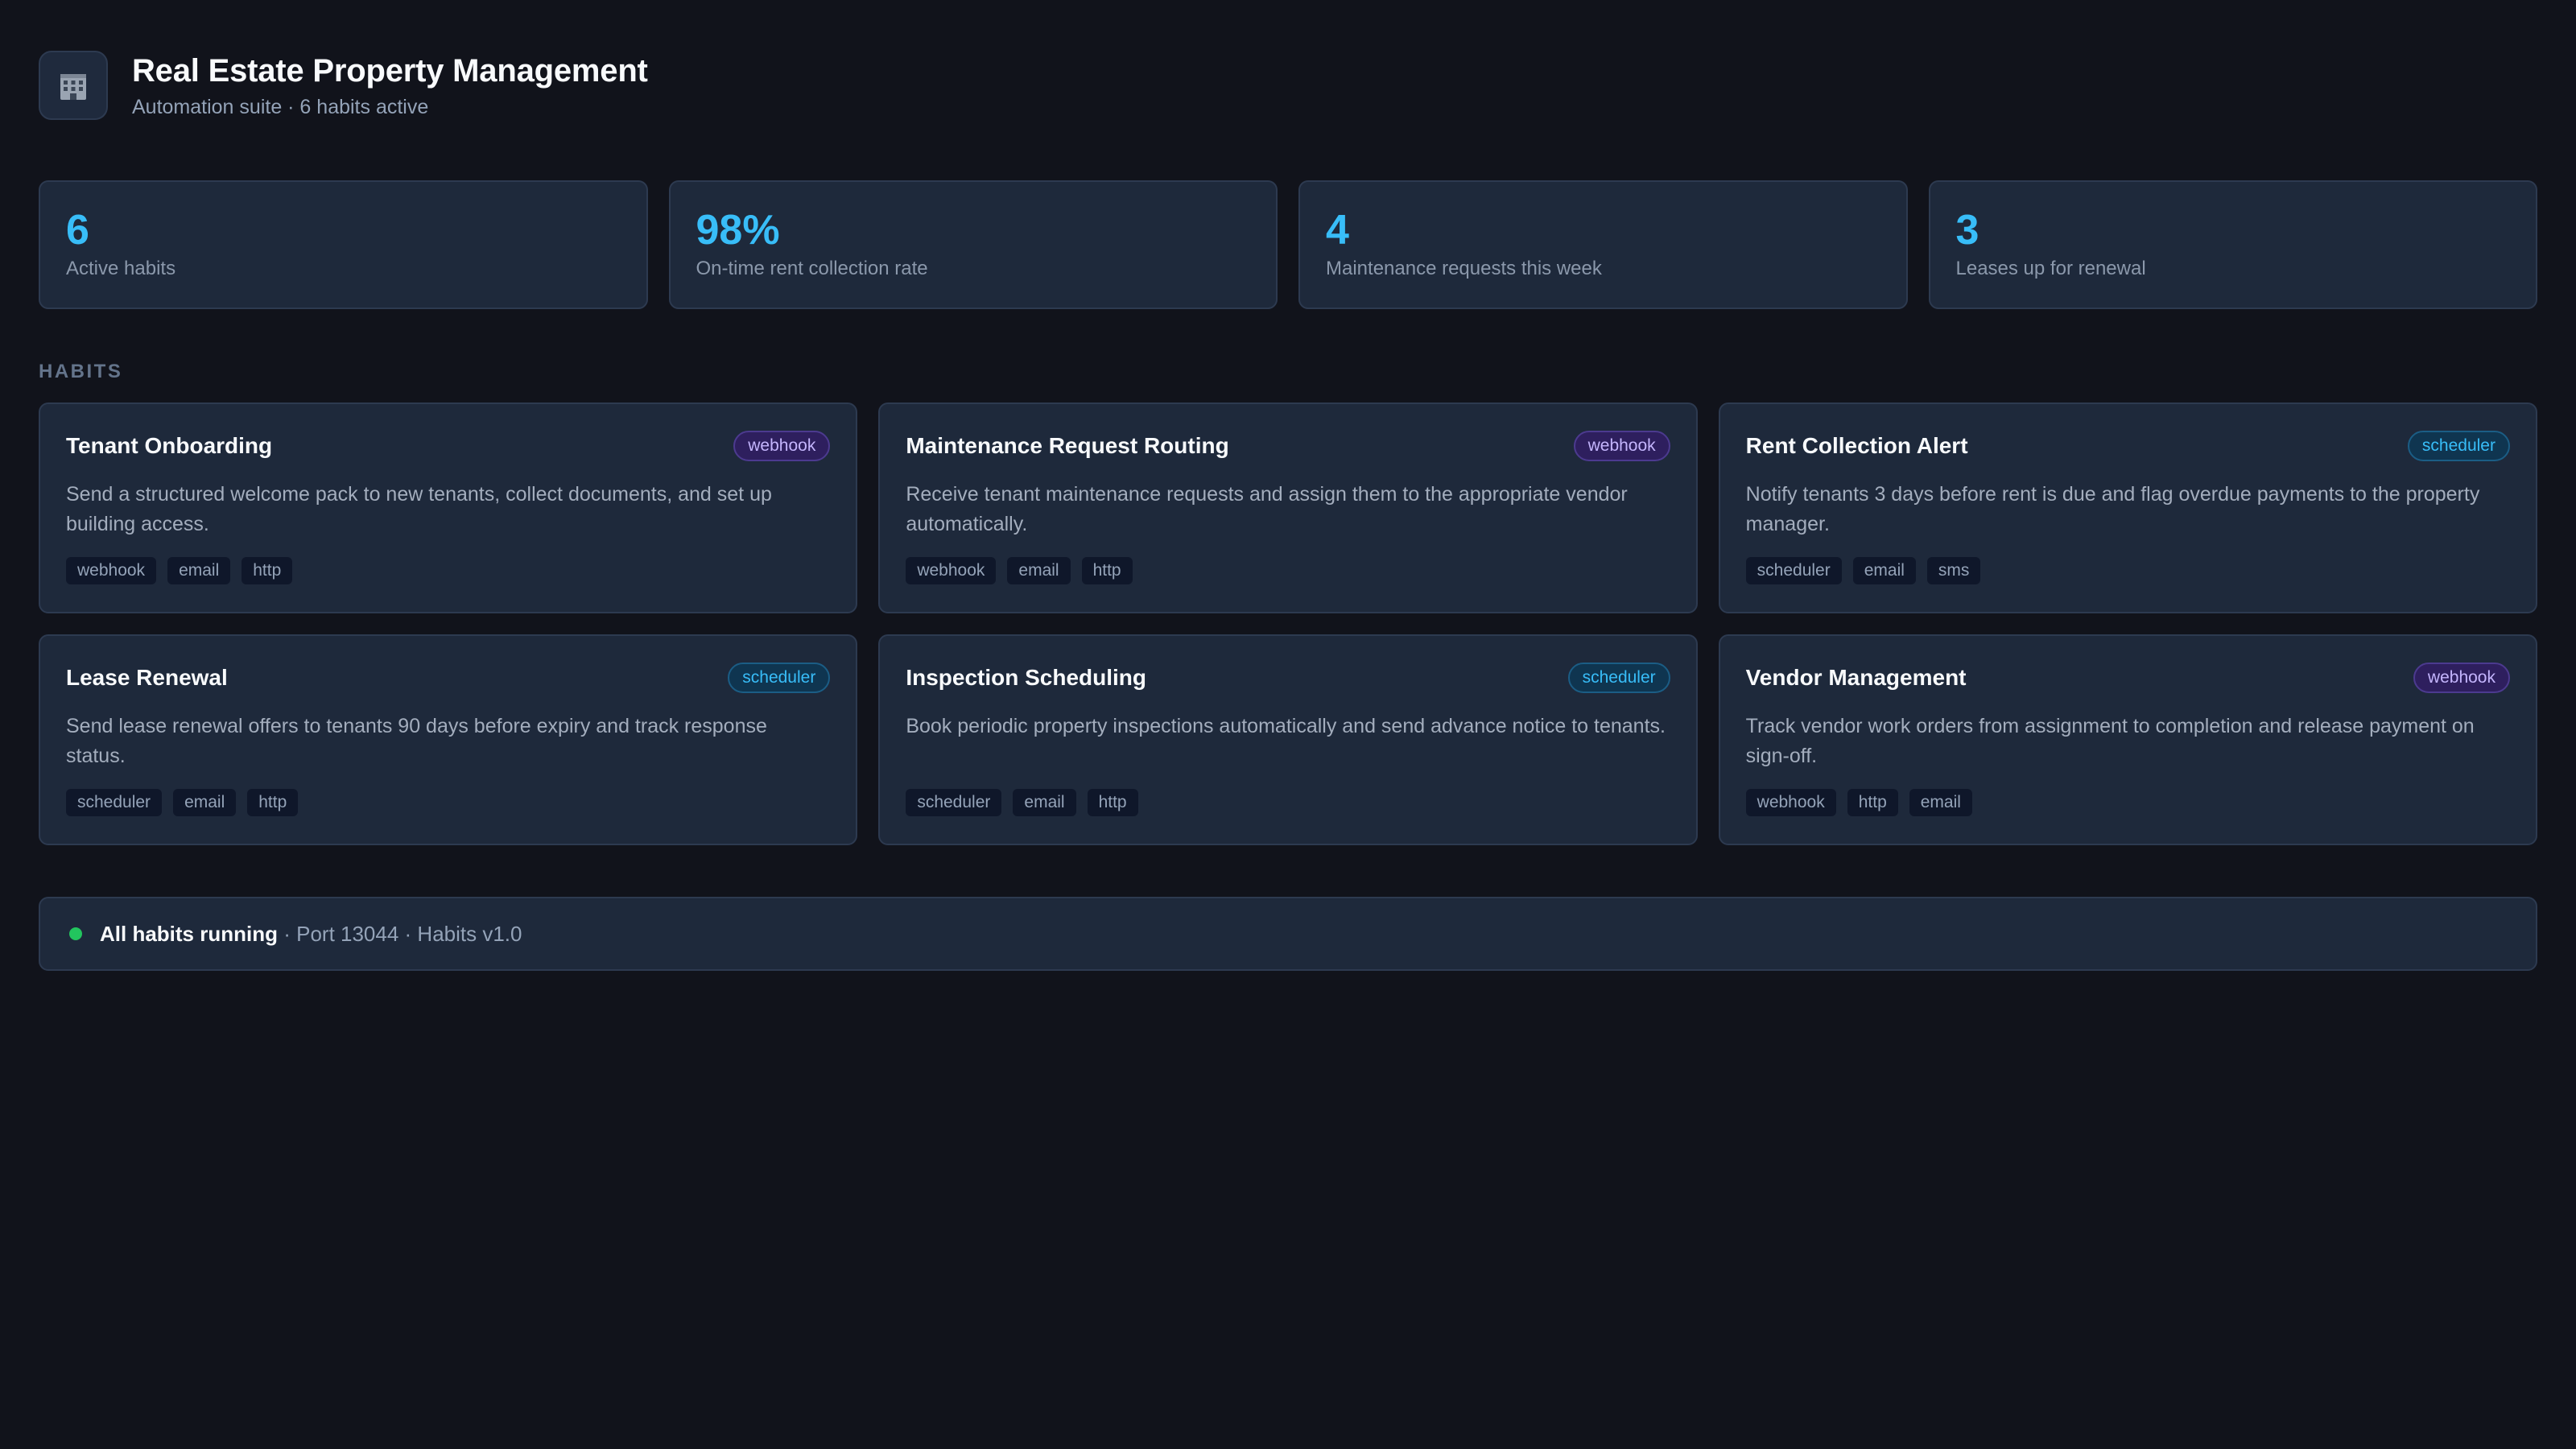  I want to click on stat-value: 4, so click(1337, 231).